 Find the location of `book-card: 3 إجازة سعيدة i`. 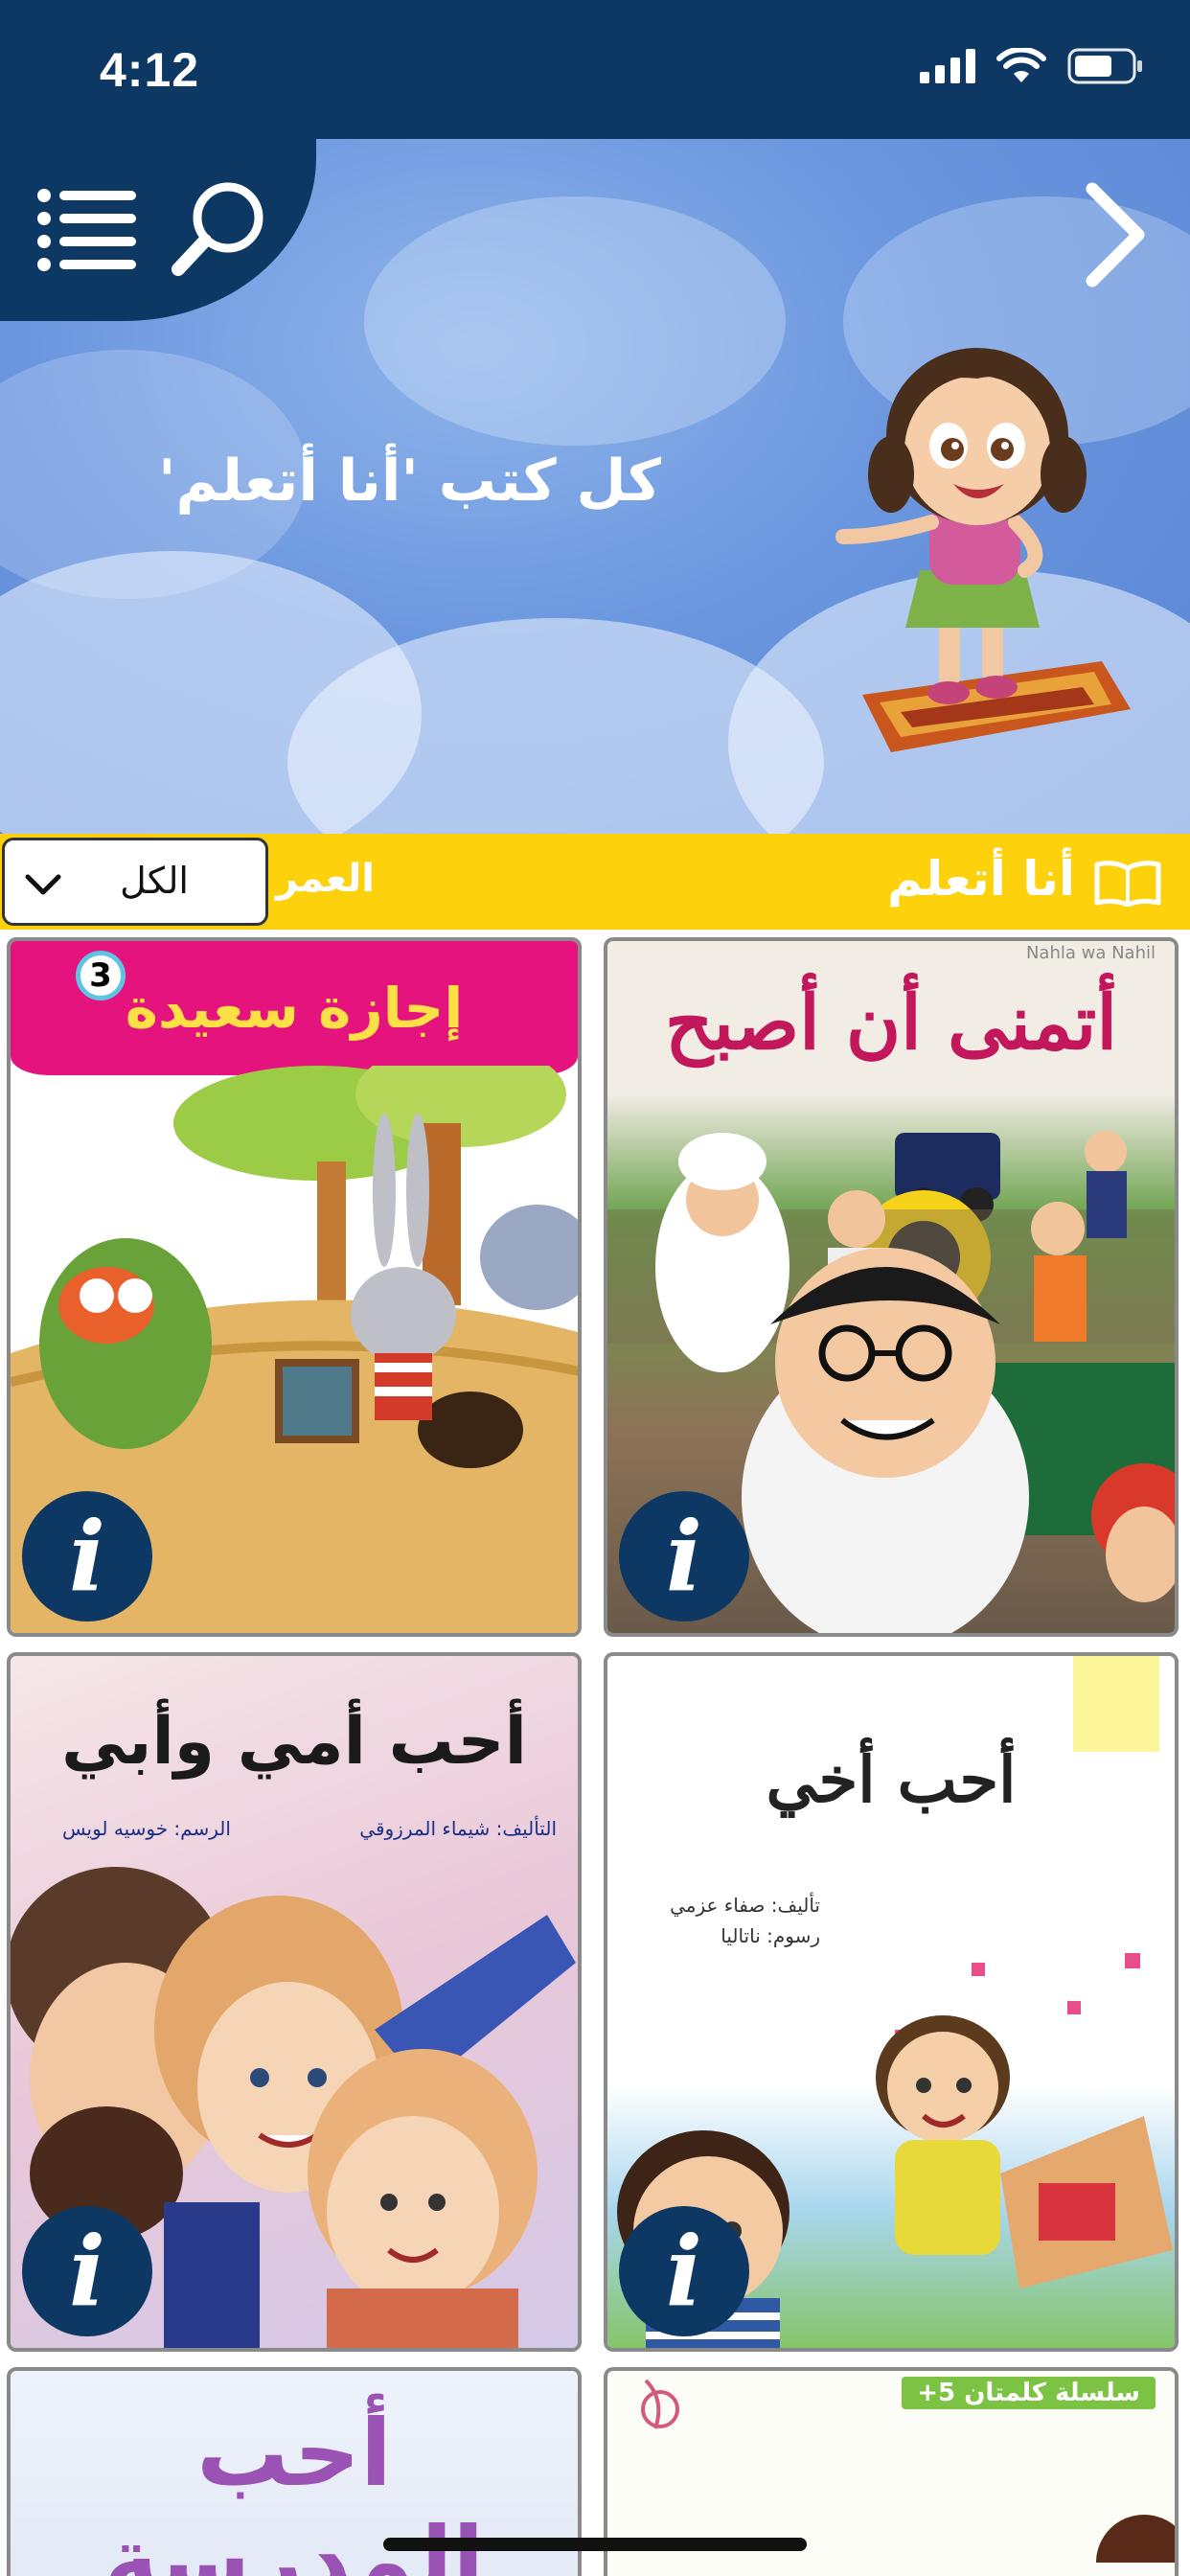

book-card: 3 إجازة سعيدة i is located at coordinates (295, 1287).